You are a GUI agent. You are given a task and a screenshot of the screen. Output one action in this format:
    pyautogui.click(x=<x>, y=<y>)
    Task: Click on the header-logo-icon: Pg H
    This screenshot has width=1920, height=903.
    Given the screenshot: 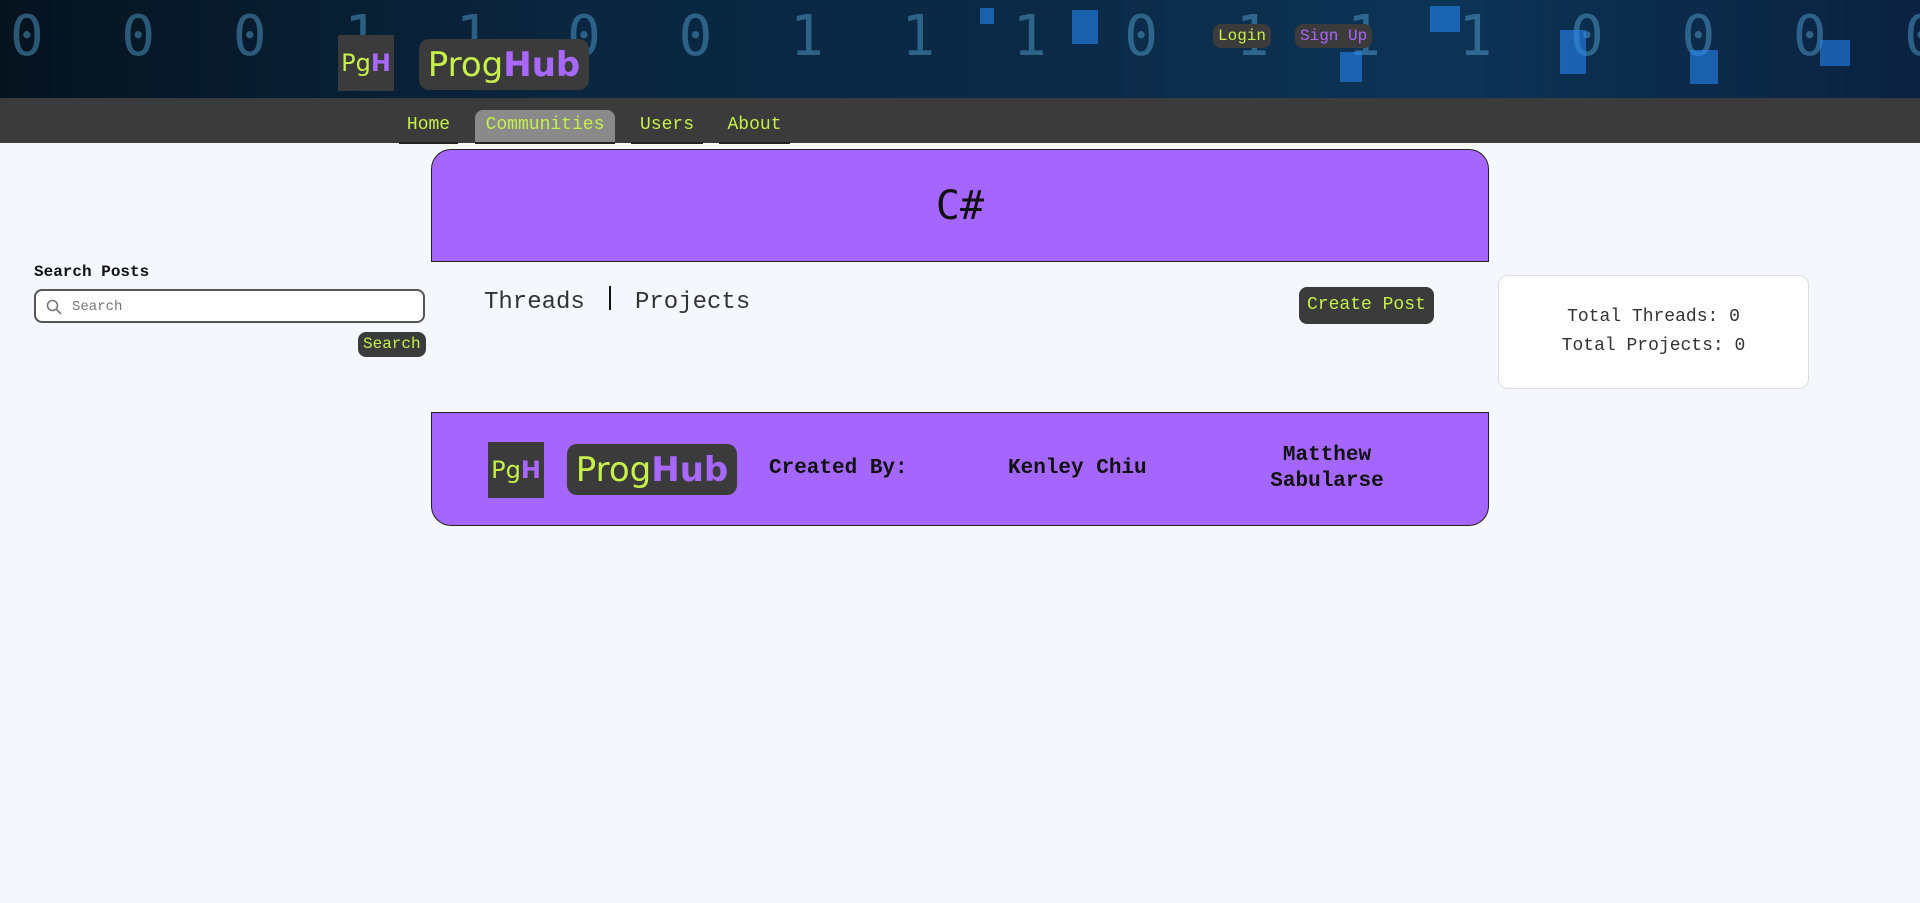 What is the action you would take?
    pyautogui.click(x=366, y=63)
    